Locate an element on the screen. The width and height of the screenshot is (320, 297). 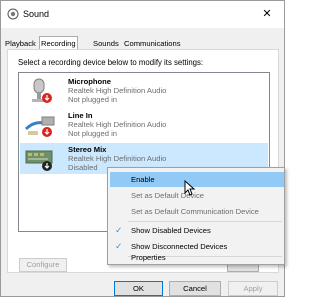
menu-item-set-default-communication: Set as Default Communication Device is located at coordinates (197, 211).